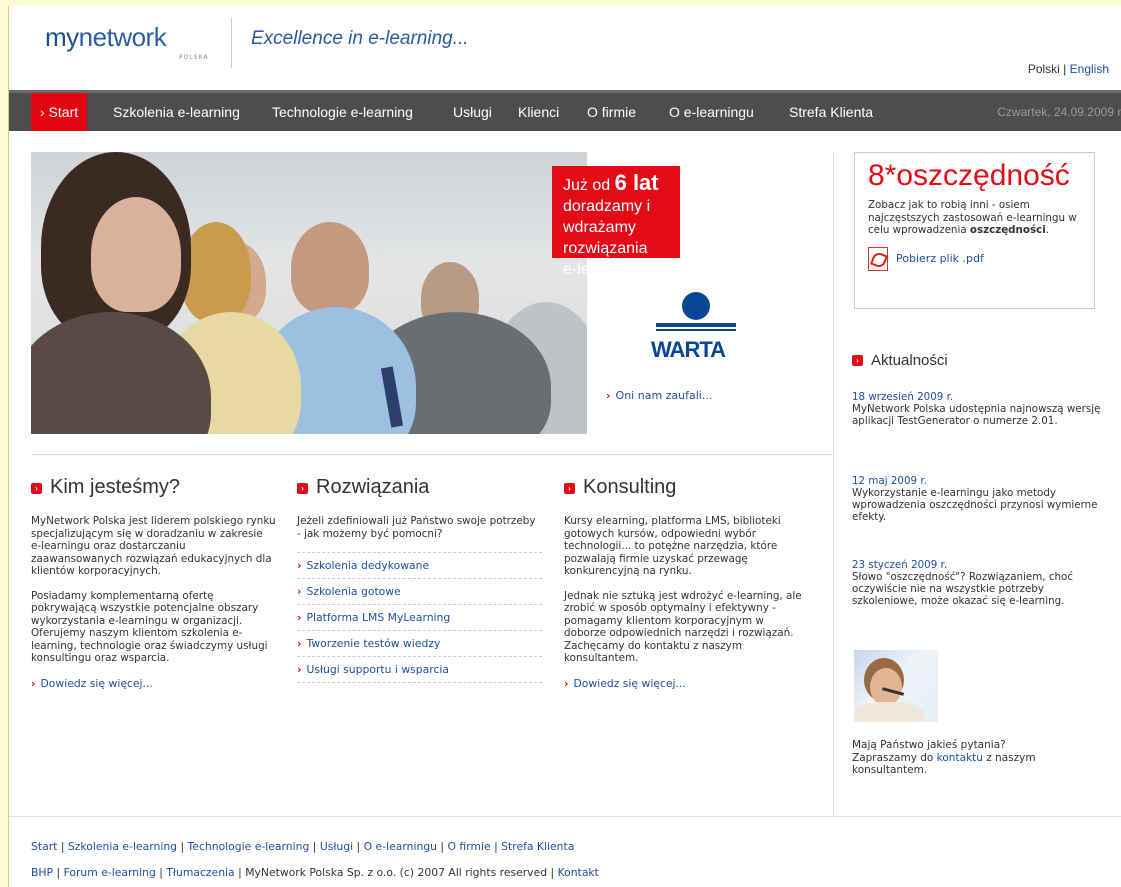 This screenshot has height=887, width=1121. I want to click on pdf-download-label: Pobierz plik .pdf, so click(940, 258).